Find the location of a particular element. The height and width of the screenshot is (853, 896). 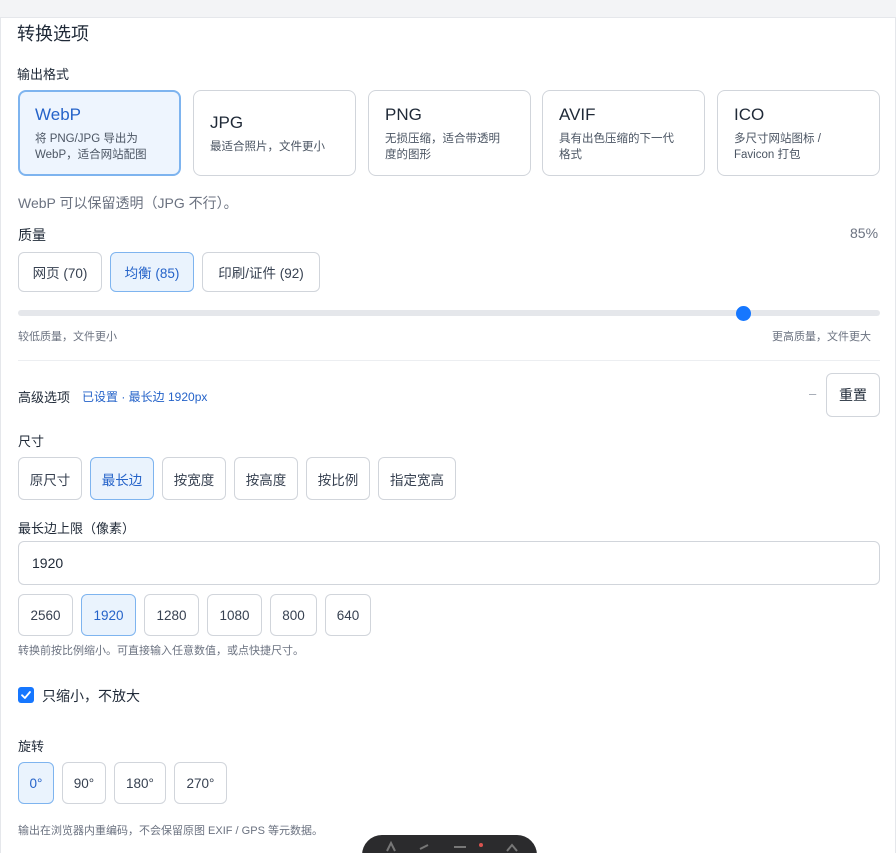

format-note: WebP 可以保留透明（JPG 不行）。 is located at coordinates (128, 203).